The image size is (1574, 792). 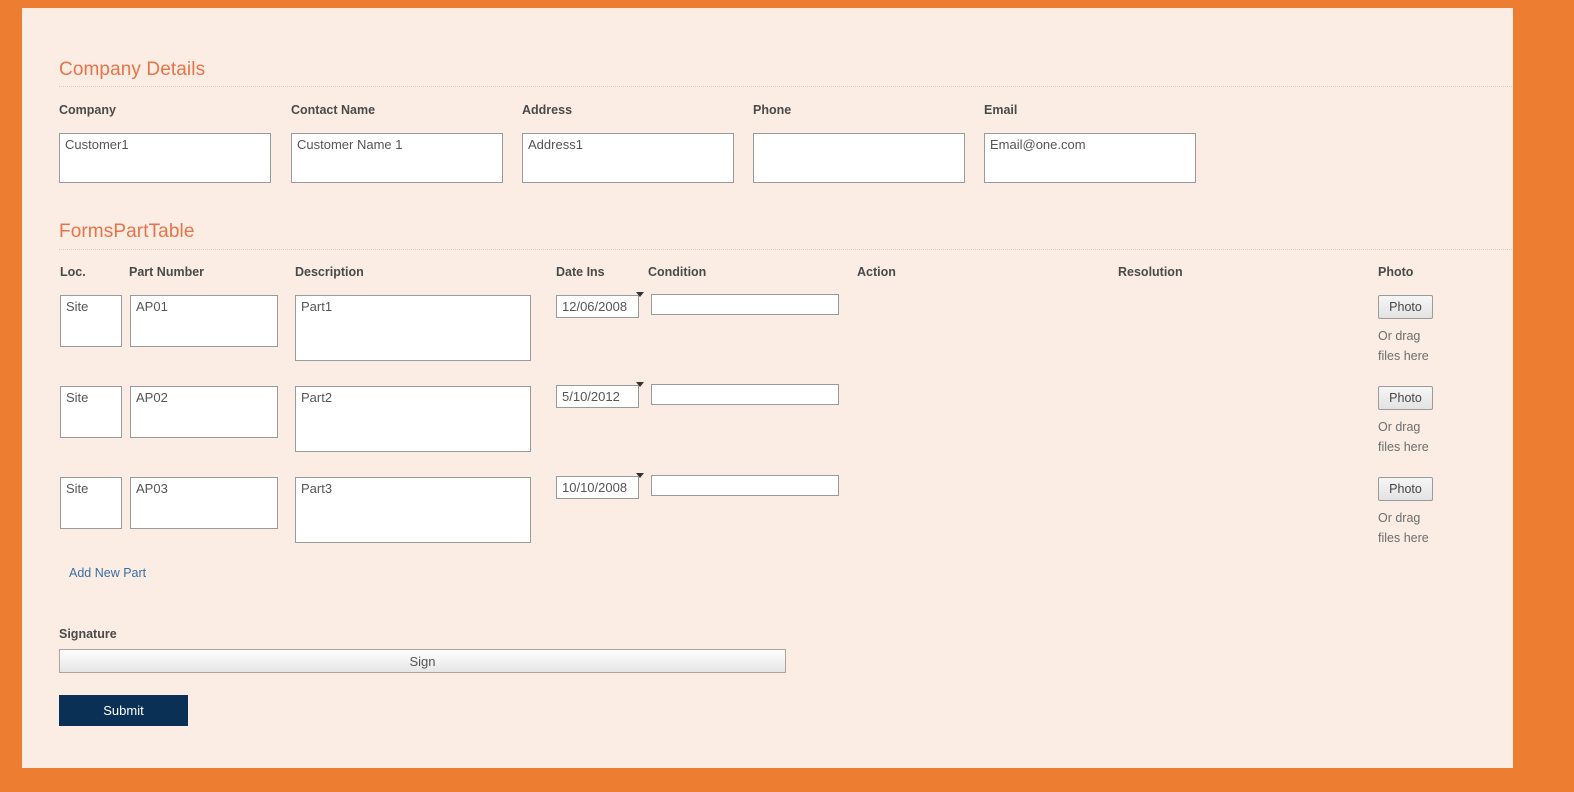 What do you see at coordinates (786, 86) in the screenshot?
I see `company-details-divider` at bounding box center [786, 86].